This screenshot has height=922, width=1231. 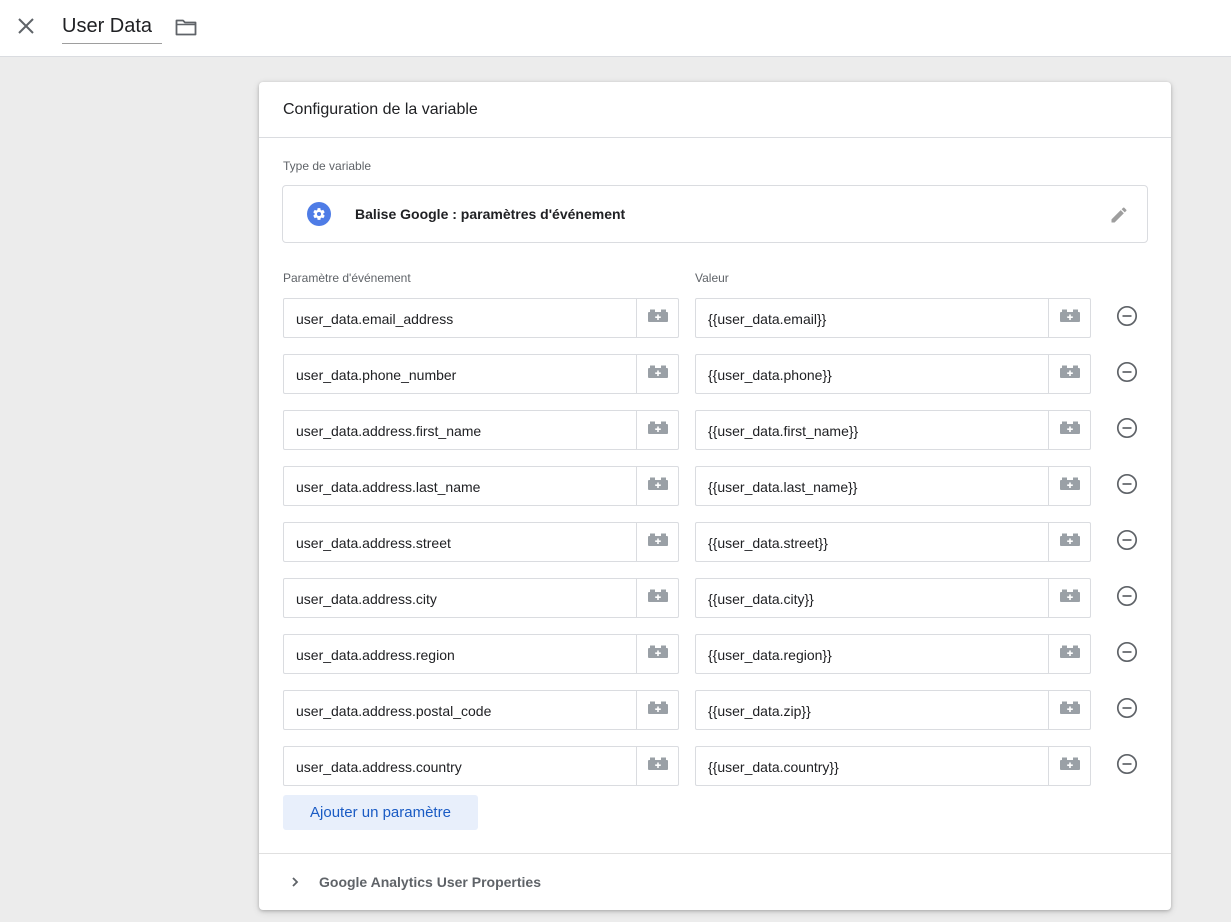 What do you see at coordinates (893, 654) in the screenshot?
I see `param-value-field: {{user_data.region}}` at bounding box center [893, 654].